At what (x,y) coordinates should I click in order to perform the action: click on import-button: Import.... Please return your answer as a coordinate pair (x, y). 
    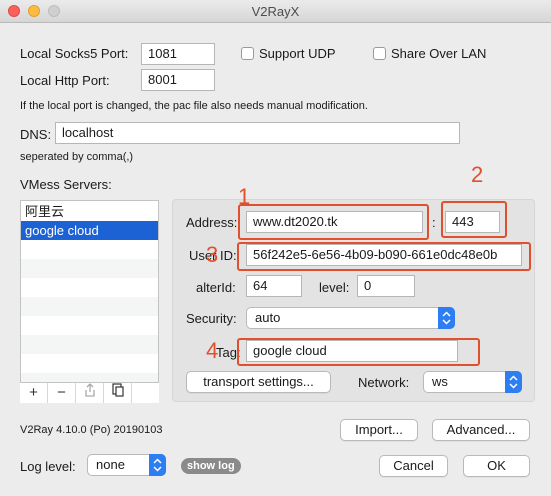
    Looking at the image, I should click on (379, 430).